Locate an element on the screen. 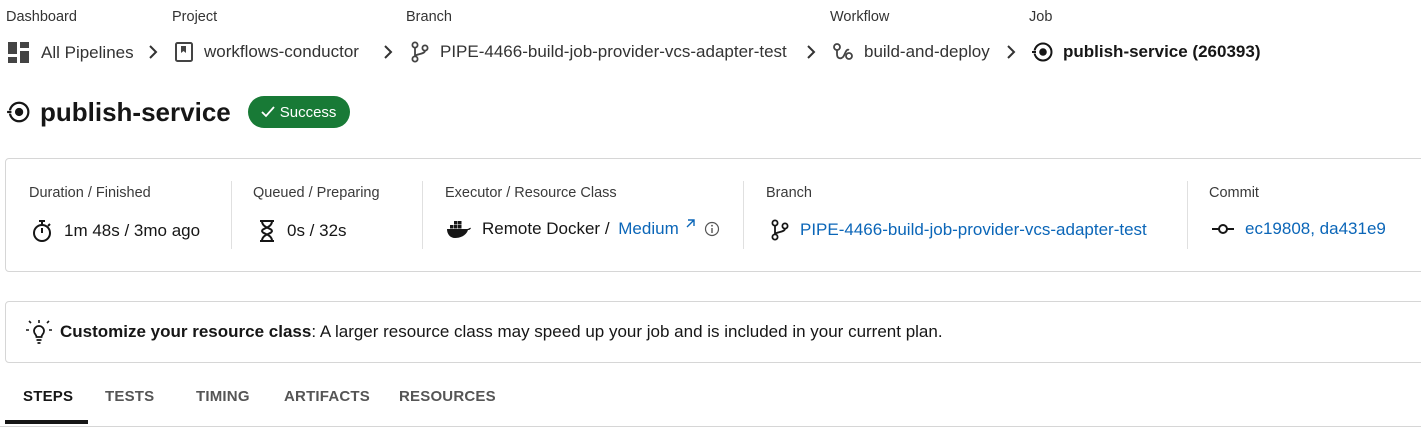 The height and width of the screenshot is (431, 1421). all-pipelines-text: All Pipelines is located at coordinates (87, 52).